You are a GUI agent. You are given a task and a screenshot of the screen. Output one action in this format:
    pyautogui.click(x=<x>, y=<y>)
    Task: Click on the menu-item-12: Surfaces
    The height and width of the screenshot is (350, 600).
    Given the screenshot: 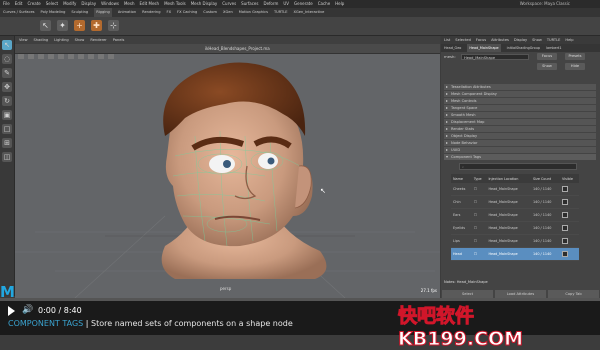 What is the action you would take?
    pyautogui.click(x=249, y=4)
    